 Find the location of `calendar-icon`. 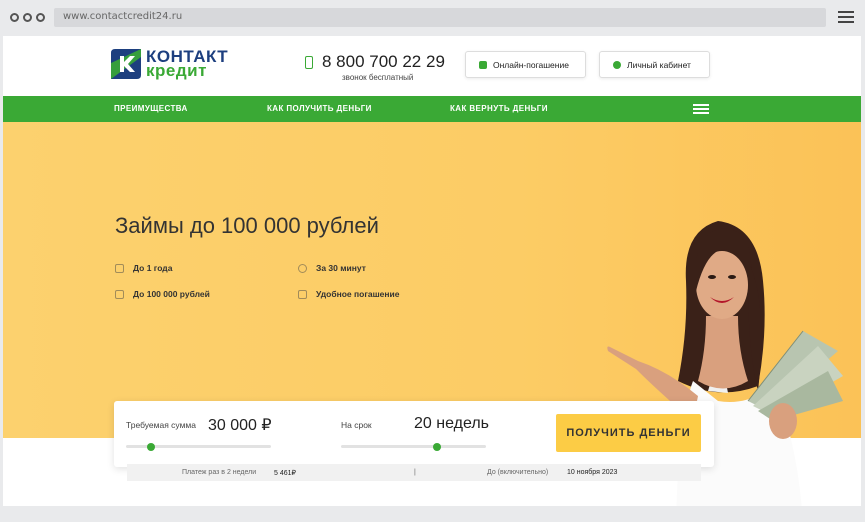

calendar-icon is located at coordinates (119, 268).